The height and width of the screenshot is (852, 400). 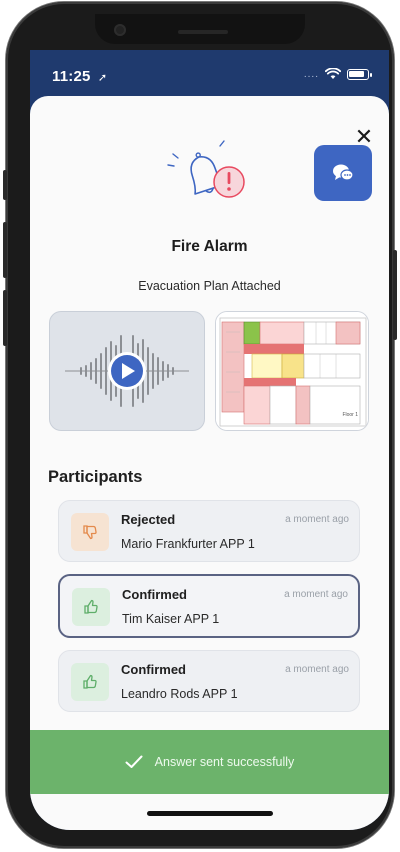 I want to click on floor-plan-floor-label: Floor 1, so click(x=350, y=415).